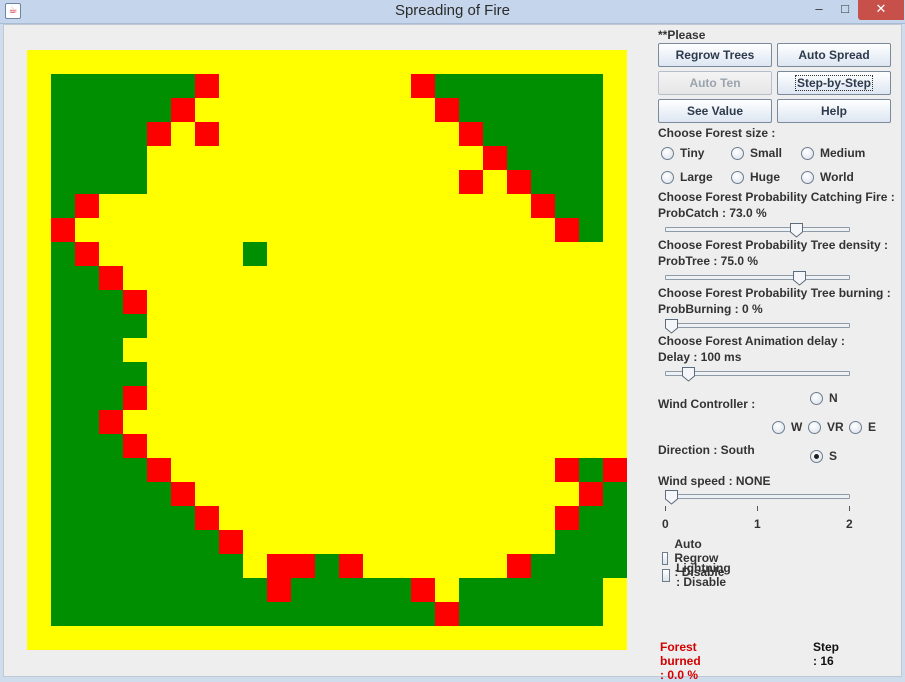 This screenshot has height=682, width=905. I want to click on step-by-step-button: Step-by-Step, so click(834, 83).